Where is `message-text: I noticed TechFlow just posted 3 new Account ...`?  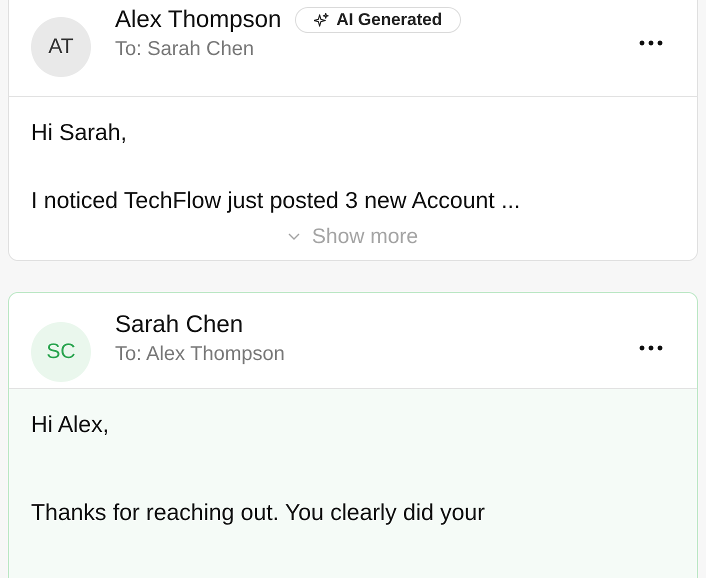
message-text: I noticed TechFlow just posted 3 new Account ... is located at coordinates (276, 200).